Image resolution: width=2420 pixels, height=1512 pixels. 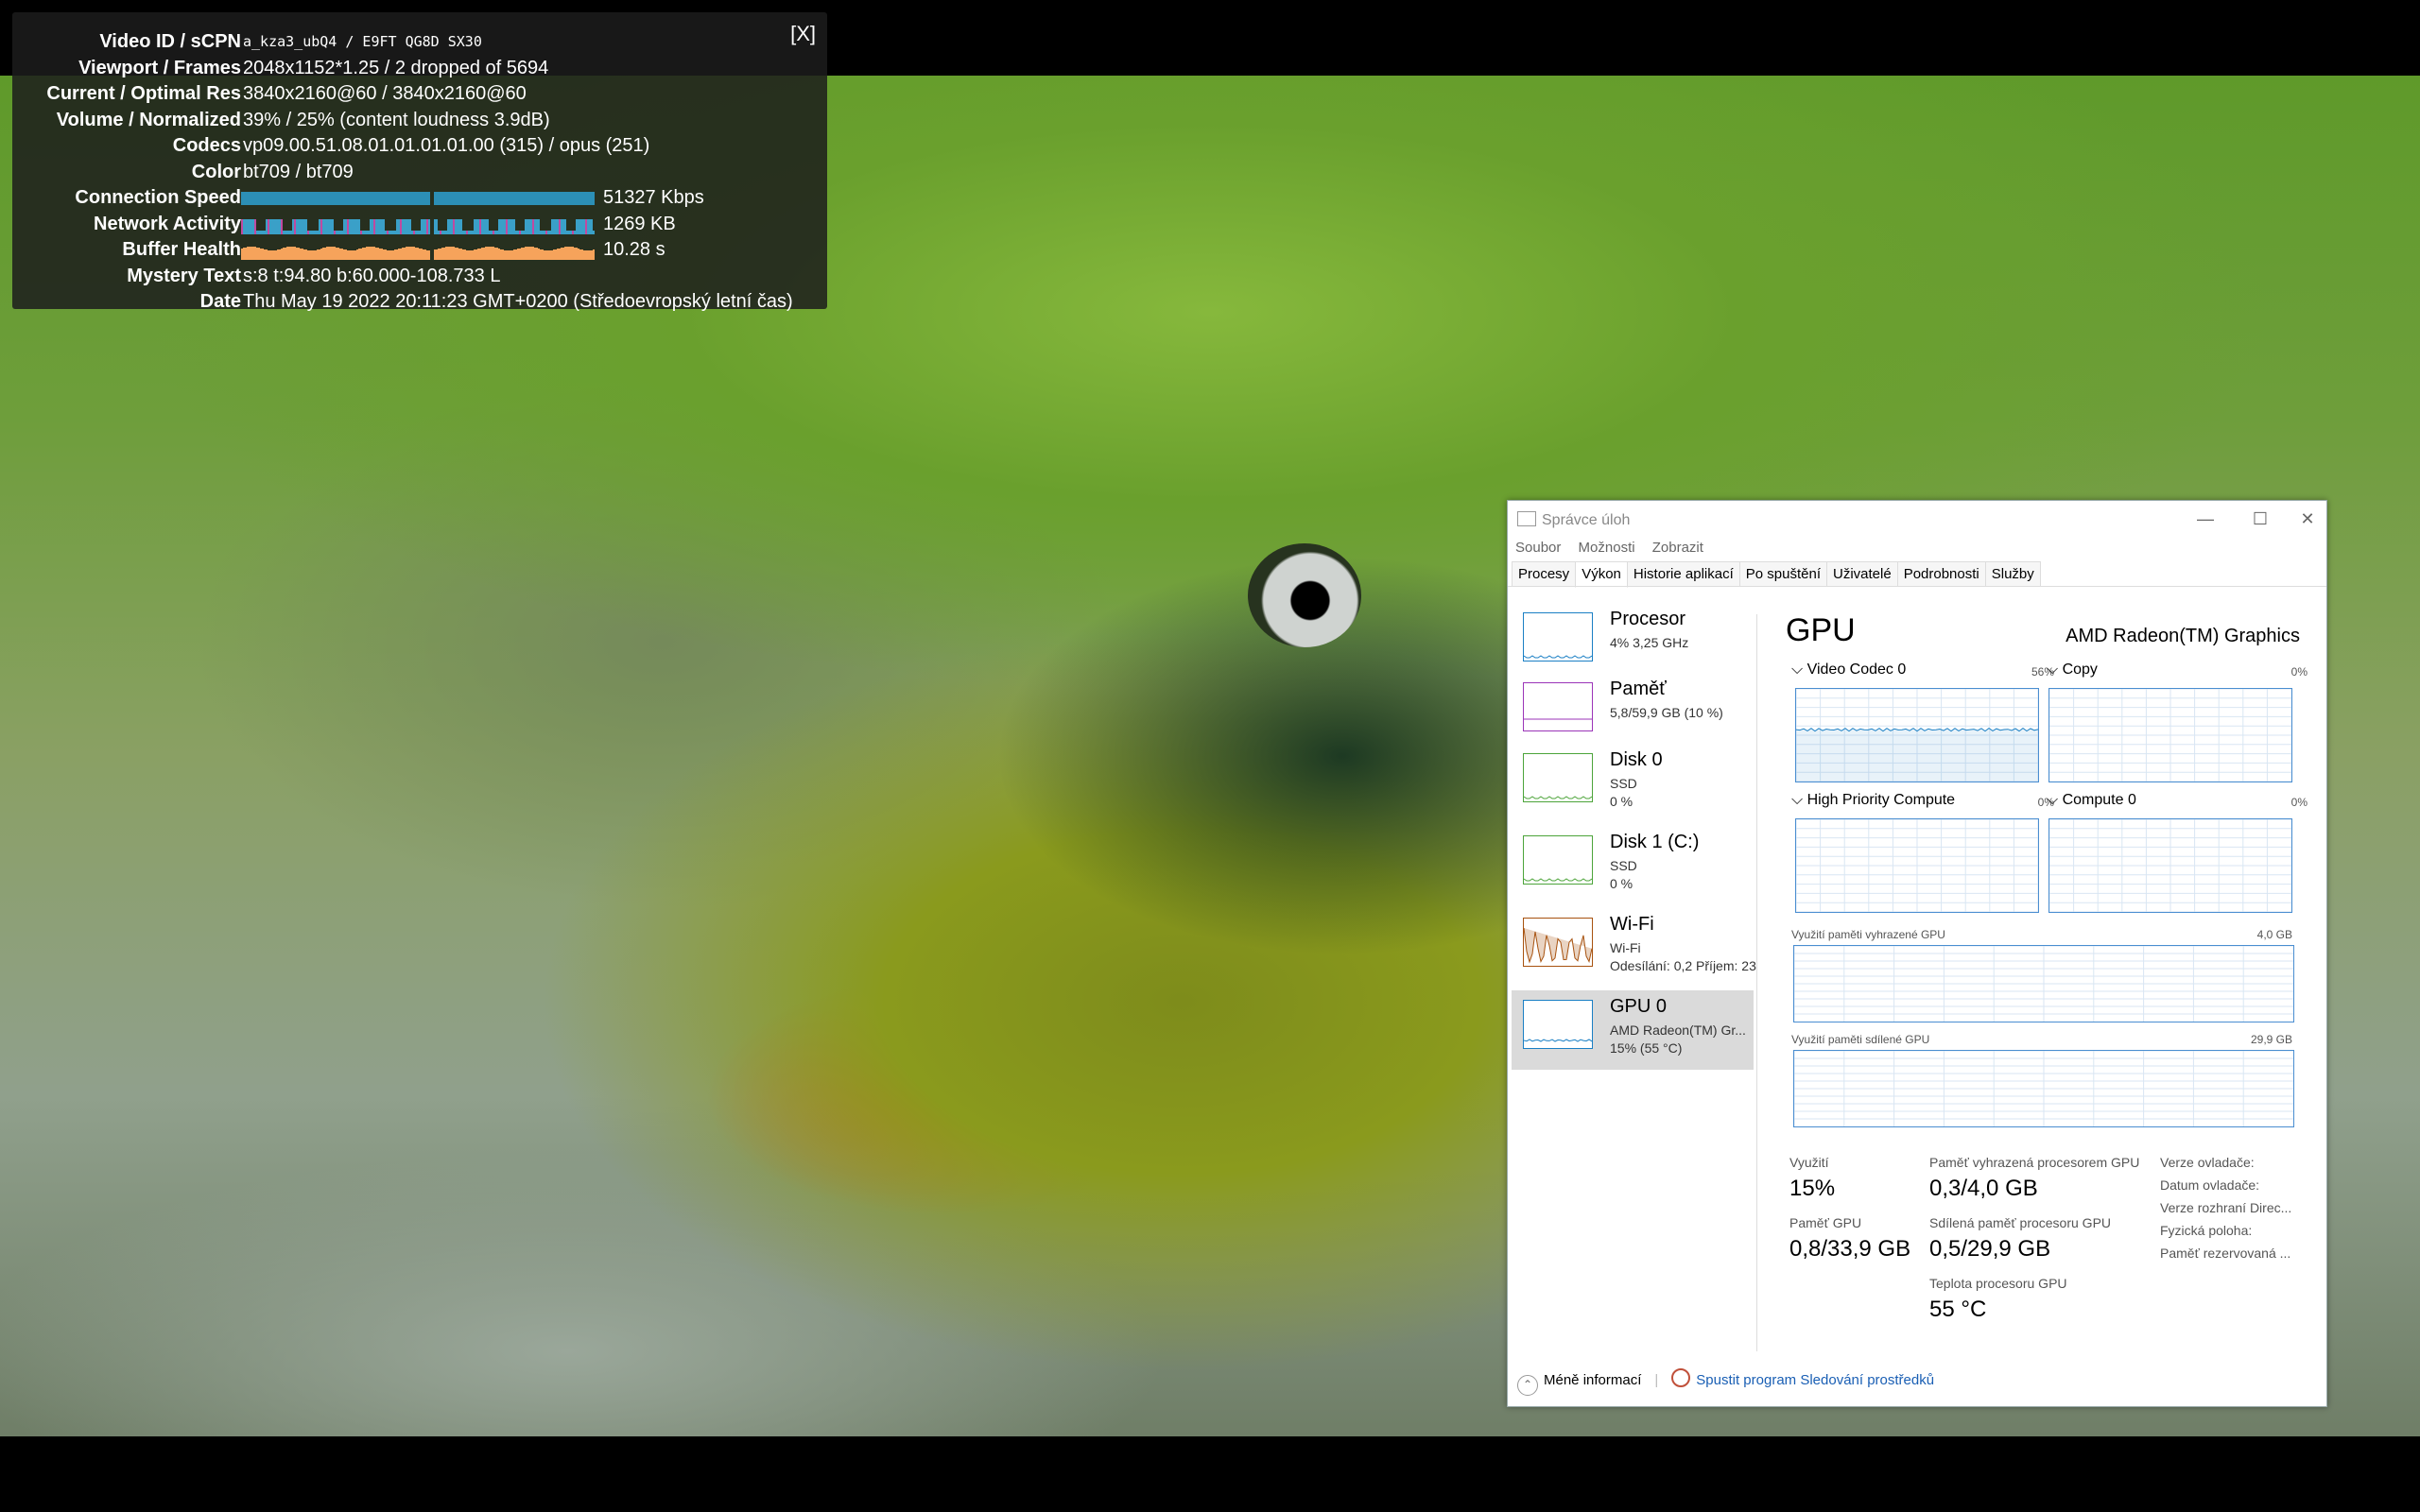 I want to click on sidebar-item-procesor: Procesor 4% 3,25 GHz, so click(x=1633, y=642).